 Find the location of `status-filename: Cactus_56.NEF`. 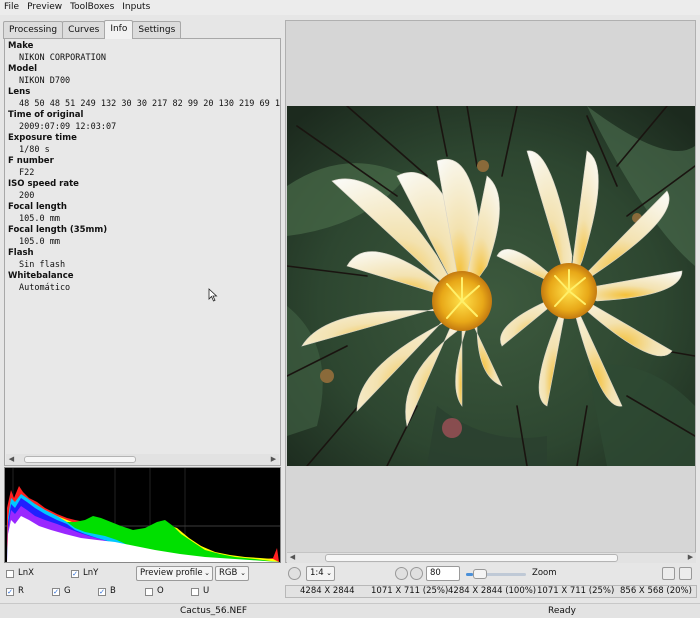

status-filename: Cactus_56.NEF is located at coordinates (214, 611).